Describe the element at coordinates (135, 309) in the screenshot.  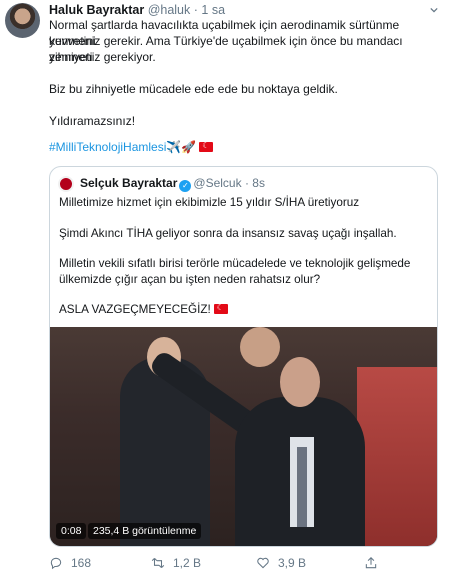
I see `quoted-text-caps: ASLA VAZGEÇMEYECEĞİZ!` at that location.